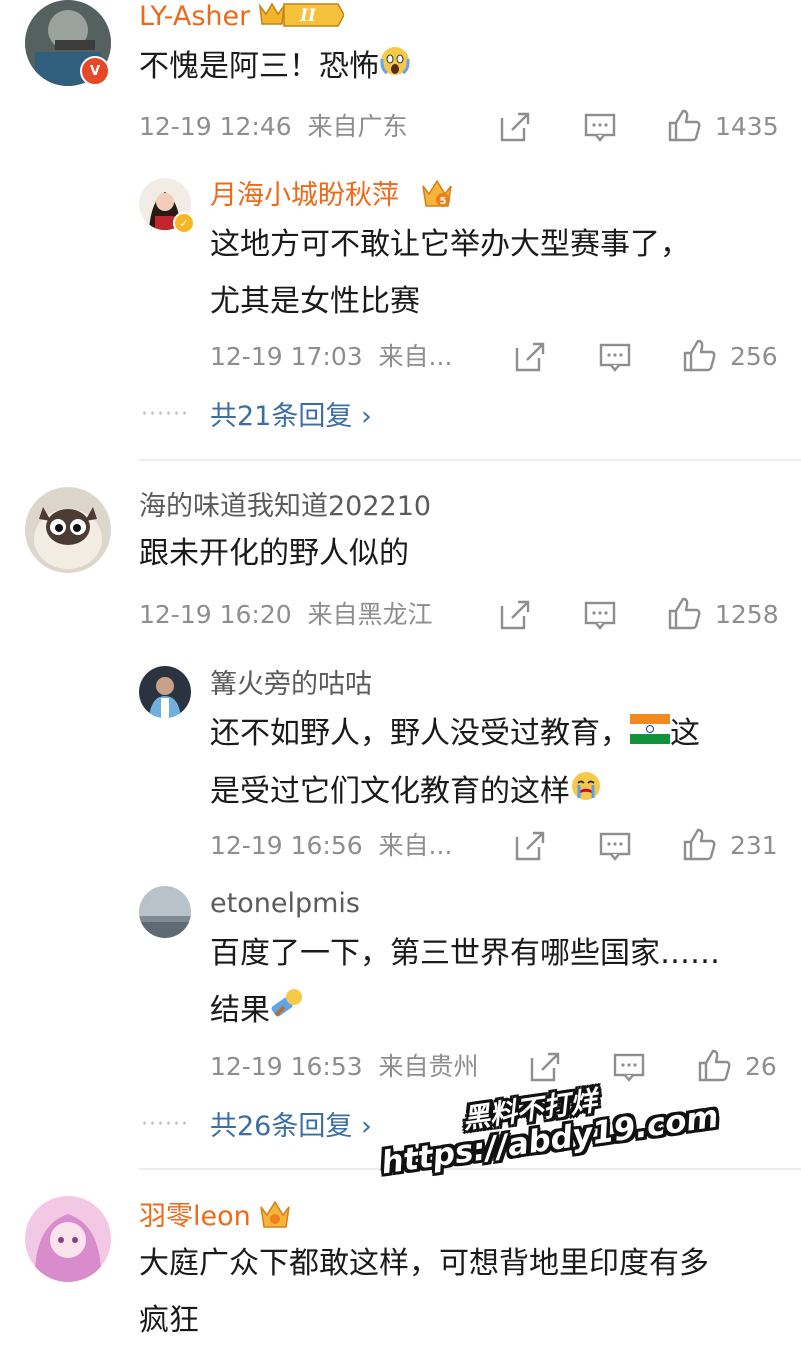 The image size is (801, 1349). What do you see at coordinates (304, 196) in the screenshot?
I see `username: 月海小城盼秋萍` at bounding box center [304, 196].